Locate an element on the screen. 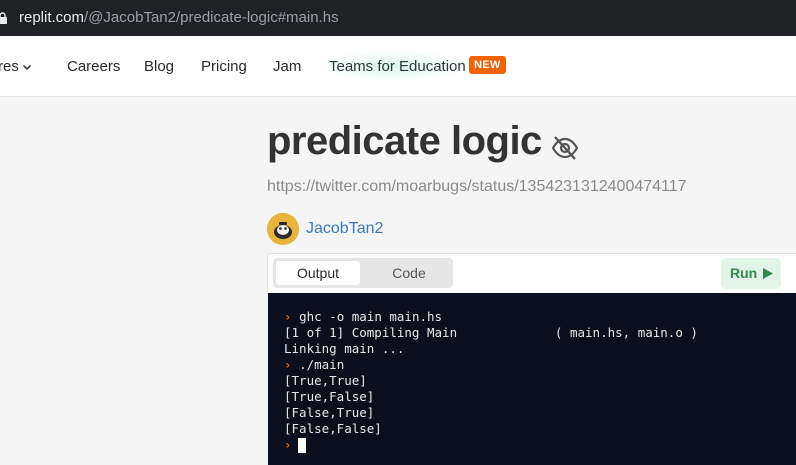 This screenshot has width=796, height=465. avatar is located at coordinates (283, 229).